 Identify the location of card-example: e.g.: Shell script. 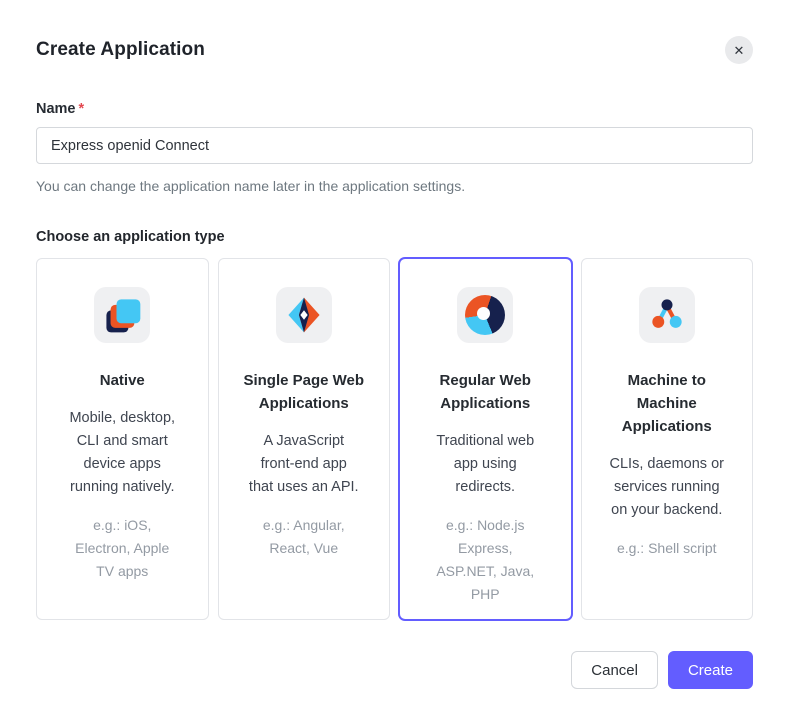
(666, 548).